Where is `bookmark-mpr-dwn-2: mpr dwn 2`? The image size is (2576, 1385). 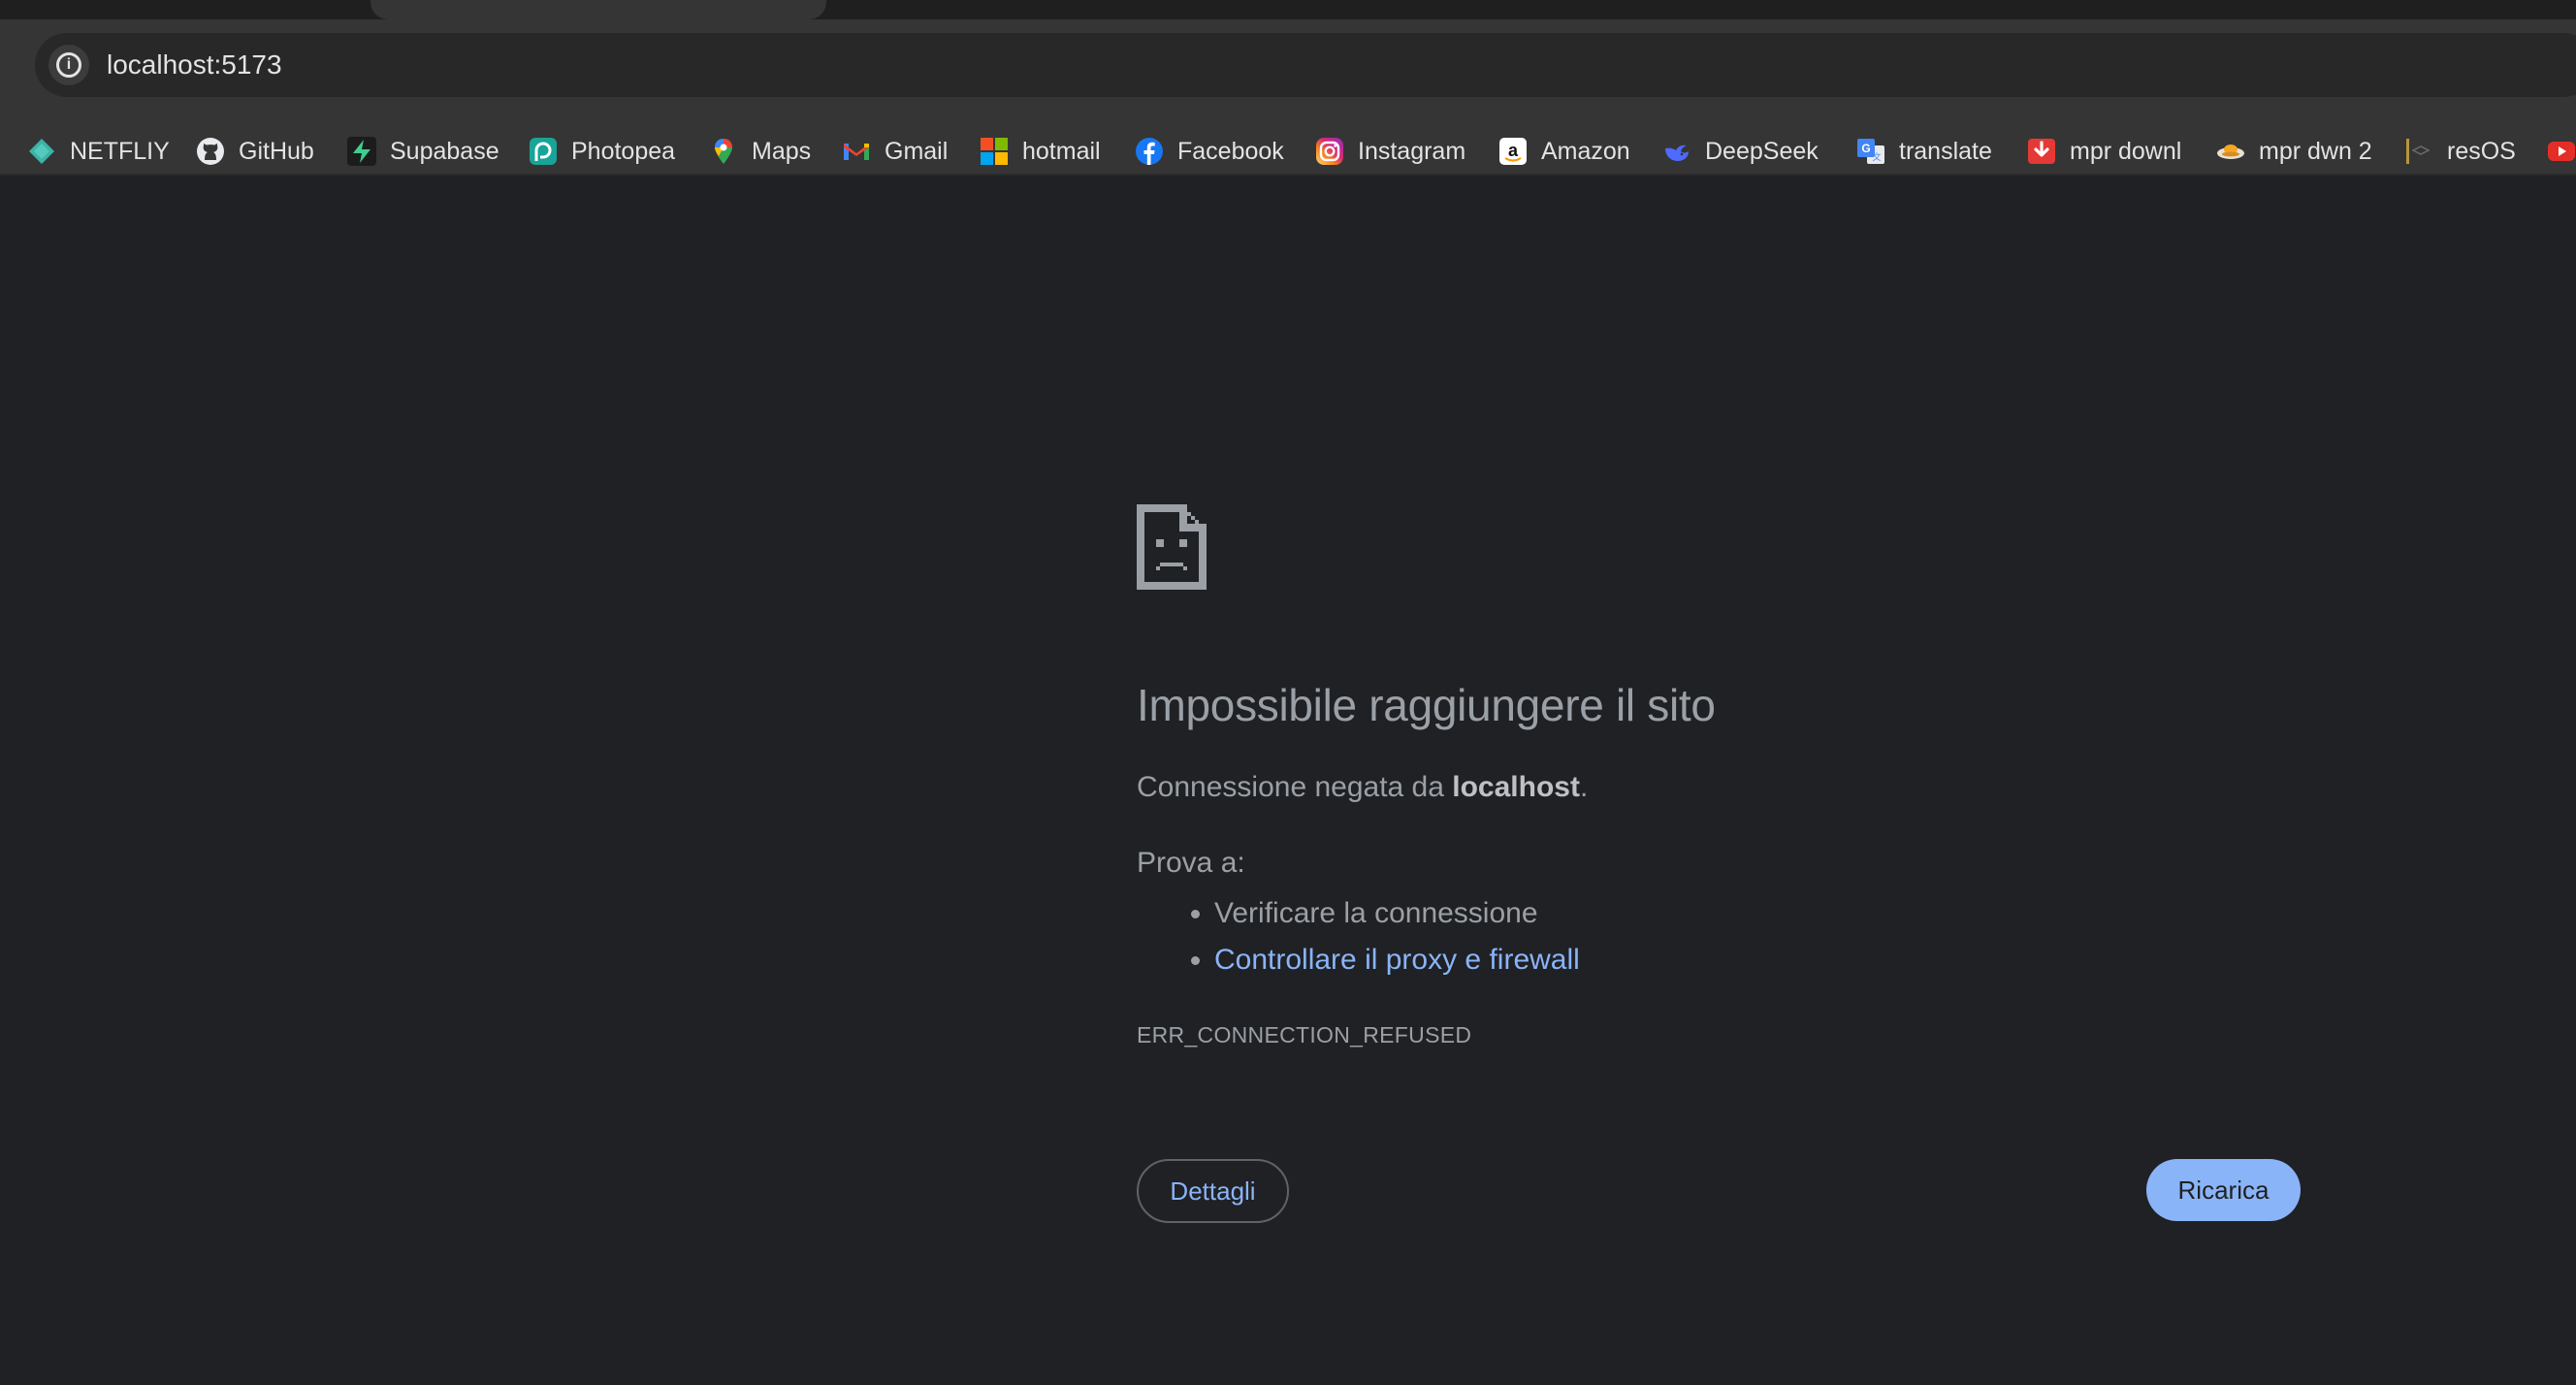
bookmark-mpr-dwn-2: mpr dwn 2 is located at coordinates (2294, 151).